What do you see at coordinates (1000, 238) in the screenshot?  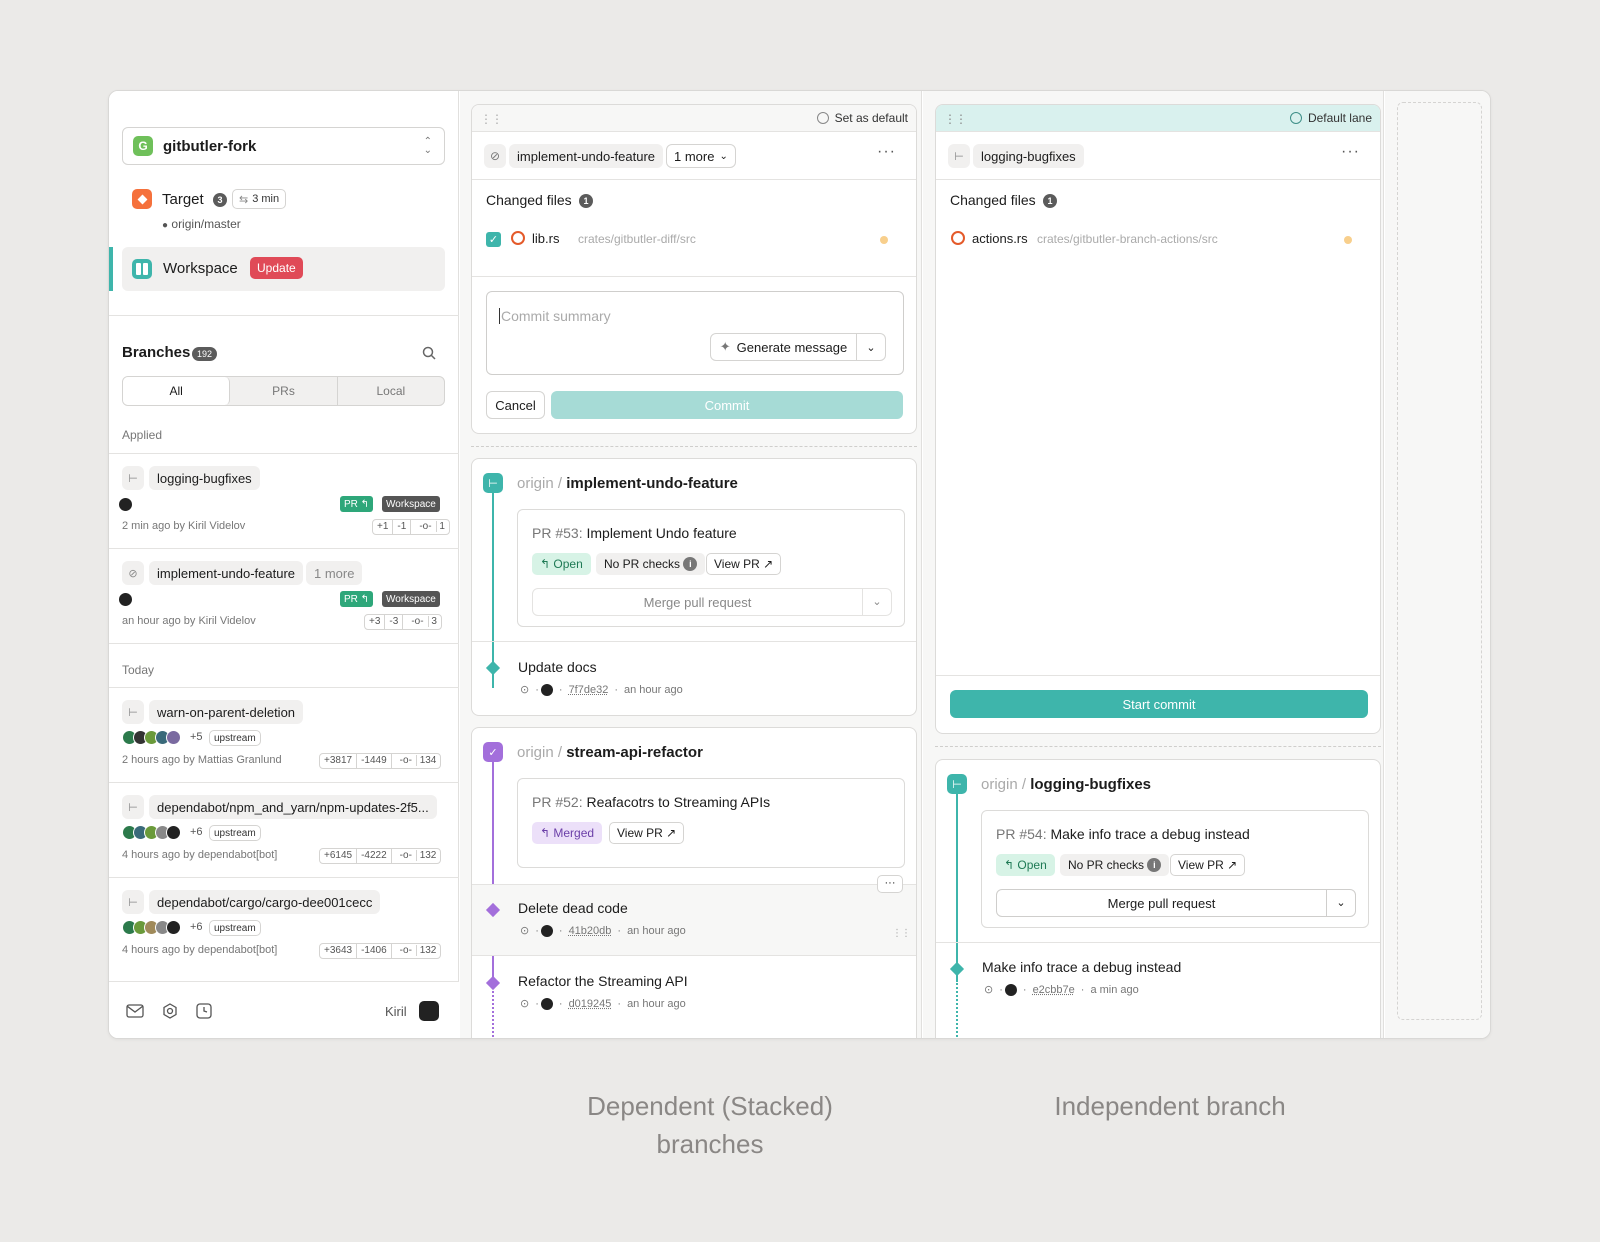 I see `file-name: actions.rs` at bounding box center [1000, 238].